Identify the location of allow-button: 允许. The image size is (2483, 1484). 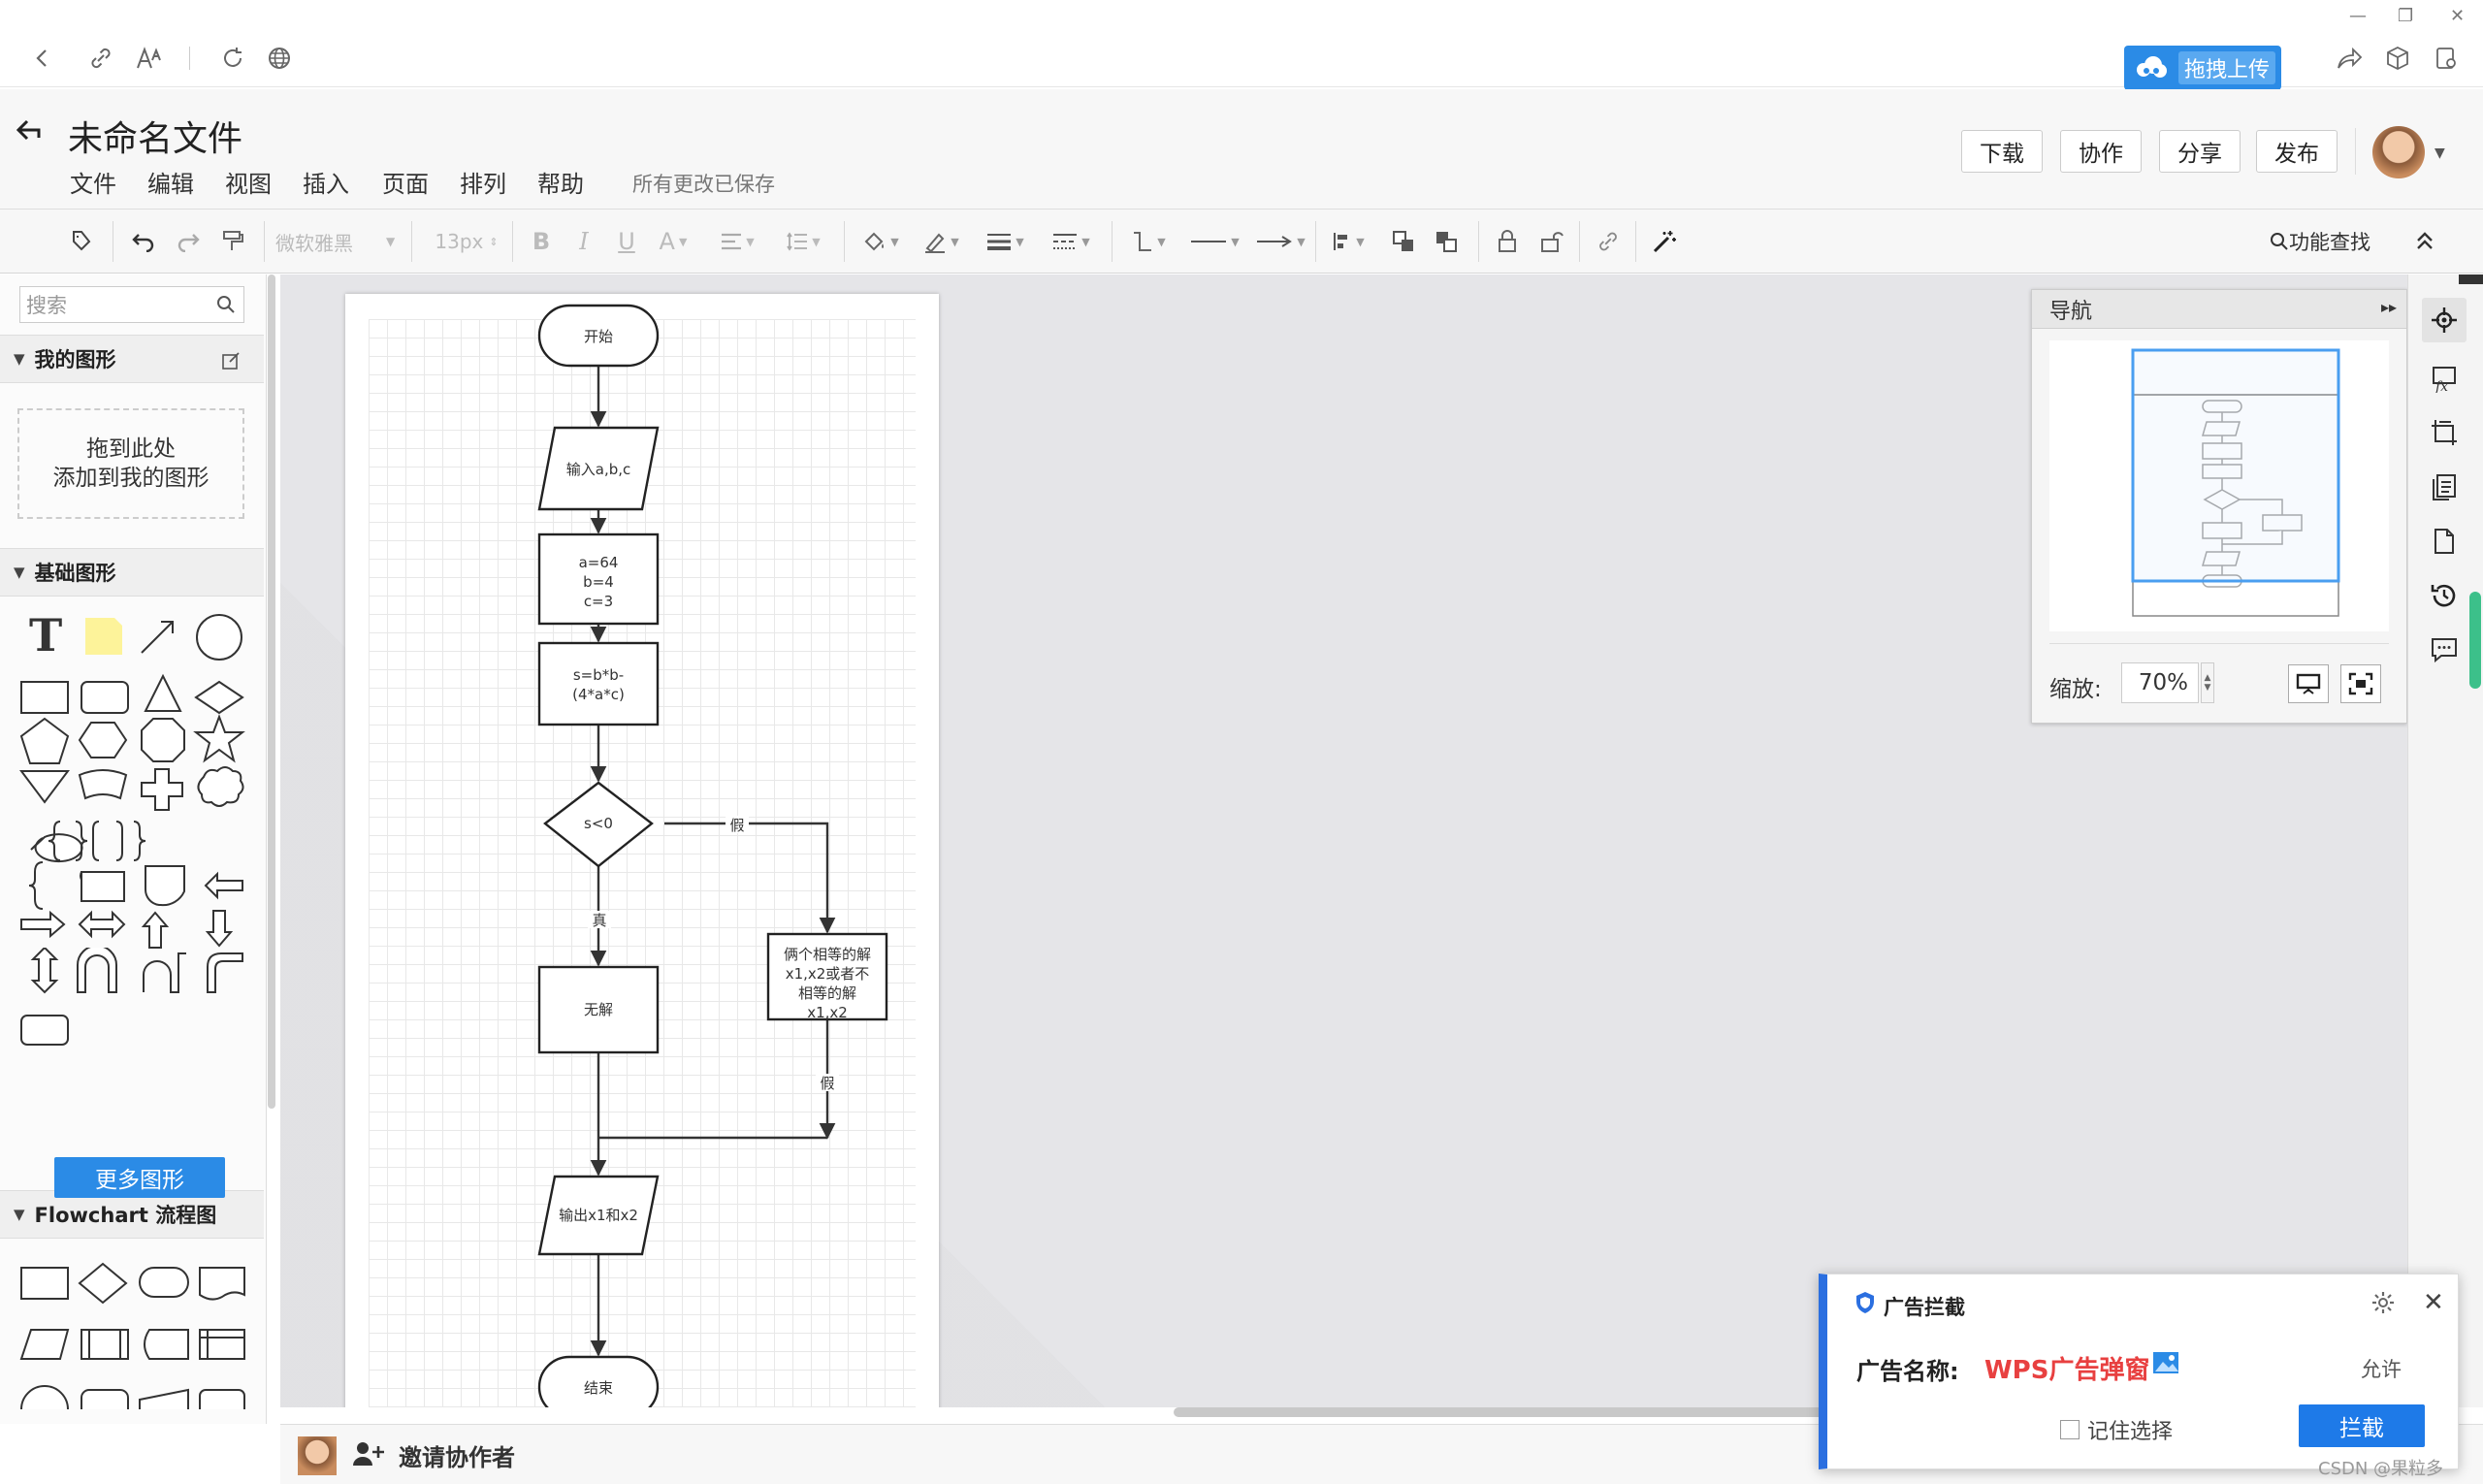
(2381, 1368).